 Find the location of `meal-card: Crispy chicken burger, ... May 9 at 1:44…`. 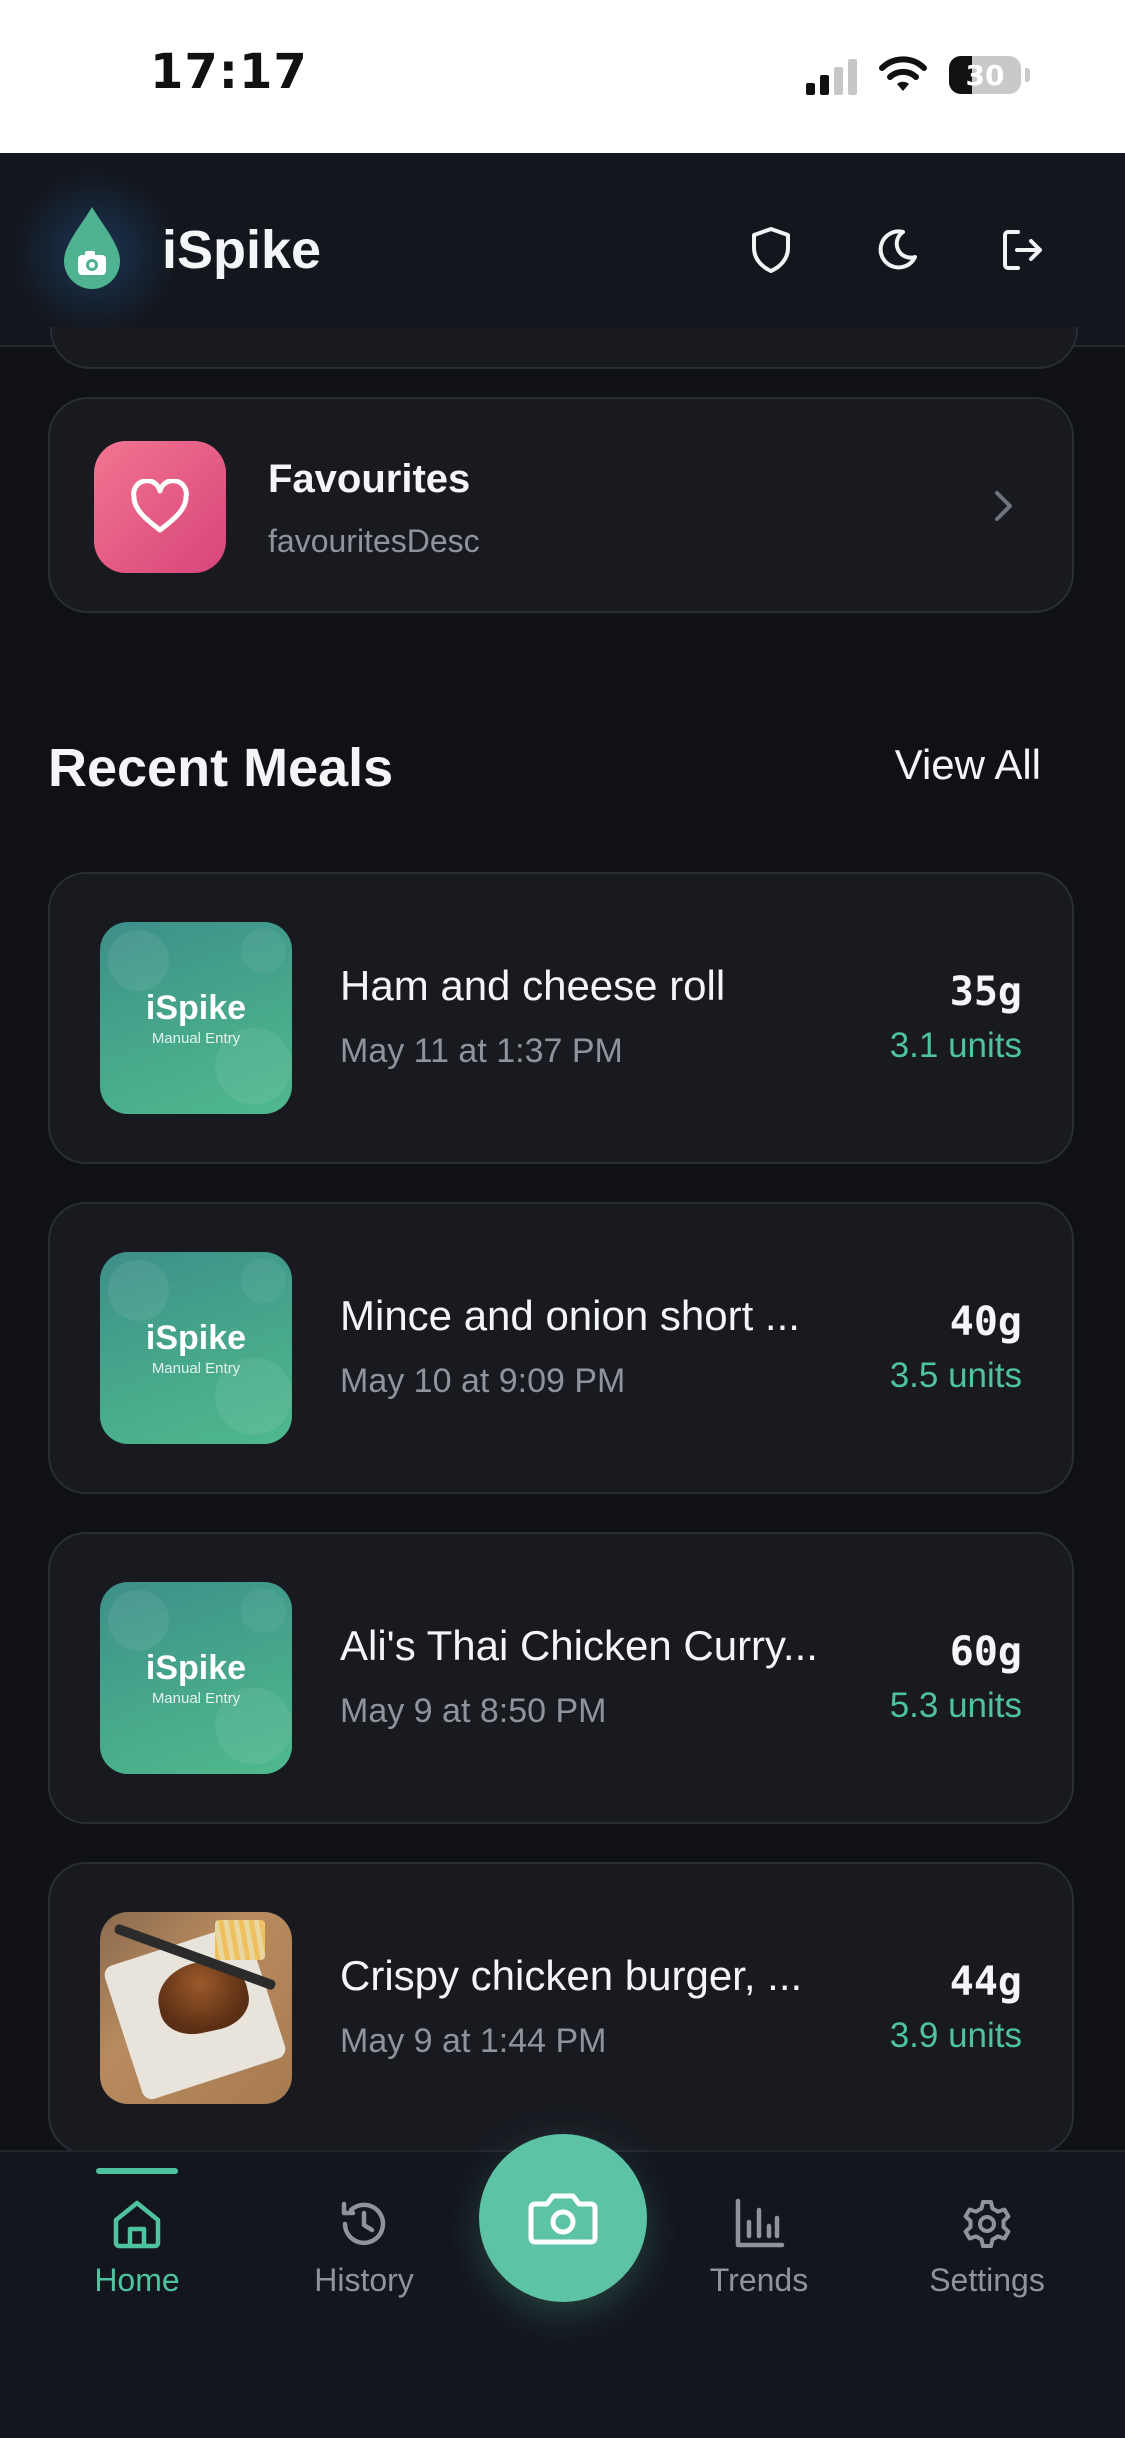

meal-card: Crispy chicken burger, ... May 9 at 1:44… is located at coordinates (561, 2008).